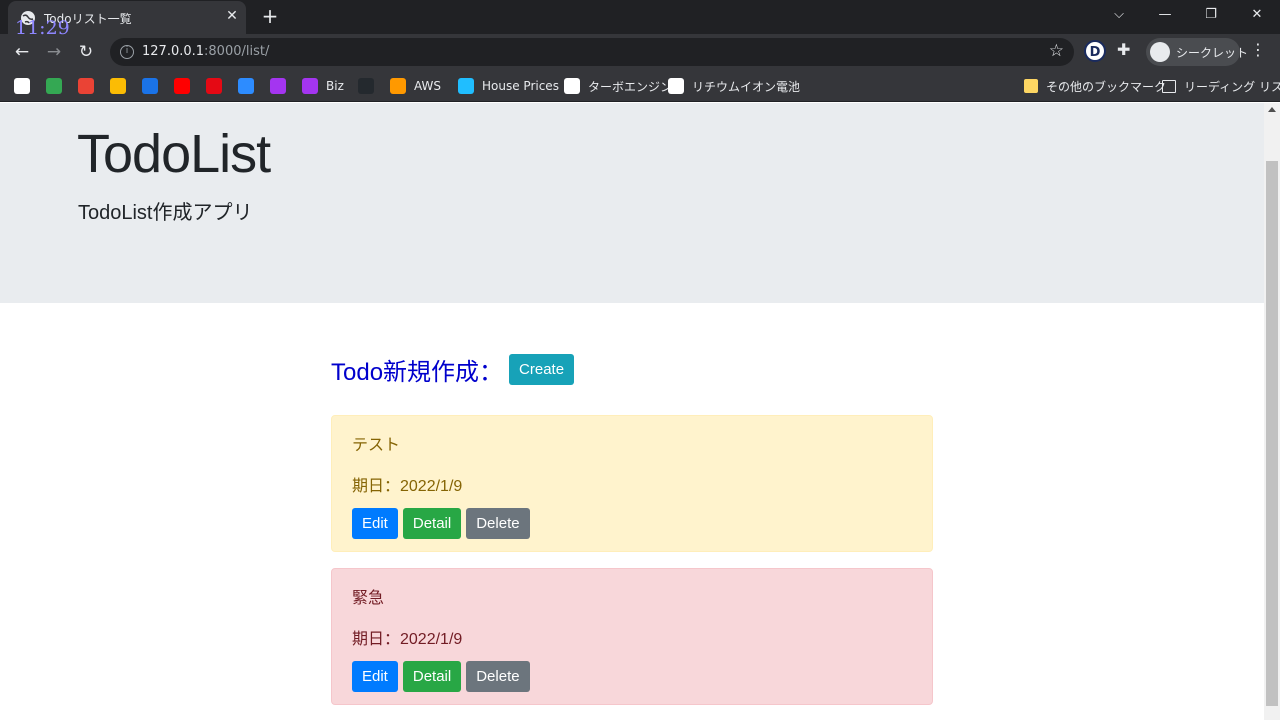 Image resolution: width=1280 pixels, height=720 pixels. I want to click on site-info-icon: i, so click(127, 52).